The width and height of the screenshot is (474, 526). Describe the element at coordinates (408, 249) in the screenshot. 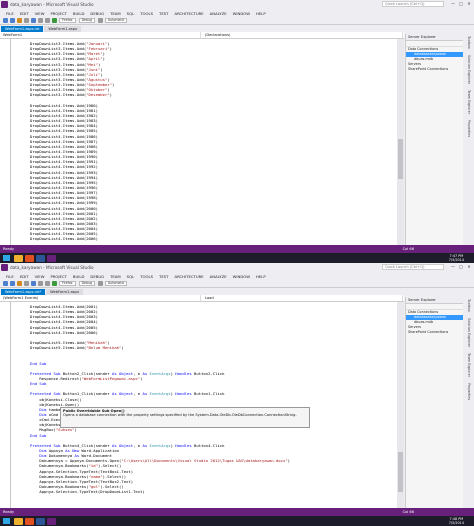

I see `cursor-position: Col 66` at that location.